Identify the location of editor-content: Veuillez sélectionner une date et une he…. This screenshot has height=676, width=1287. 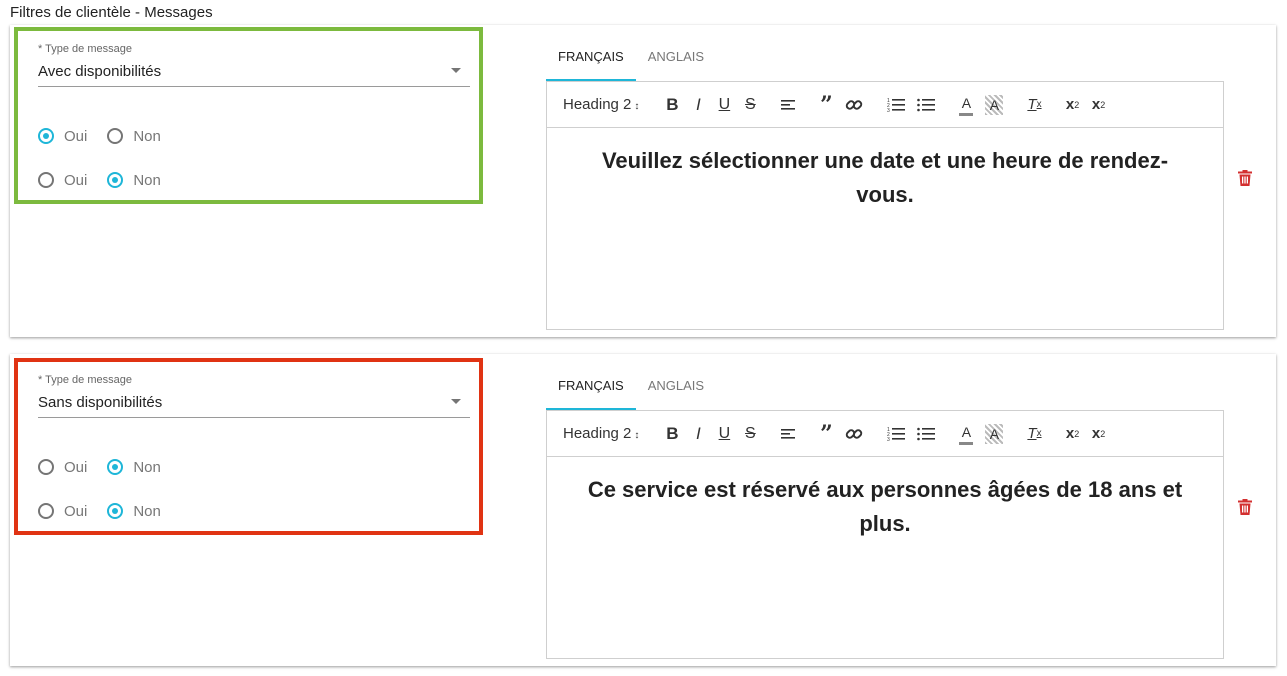
(885, 178).